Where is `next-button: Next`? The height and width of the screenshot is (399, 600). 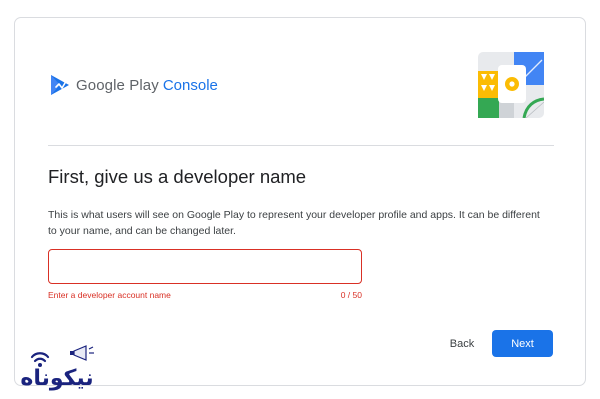
next-button: Next is located at coordinates (522, 343).